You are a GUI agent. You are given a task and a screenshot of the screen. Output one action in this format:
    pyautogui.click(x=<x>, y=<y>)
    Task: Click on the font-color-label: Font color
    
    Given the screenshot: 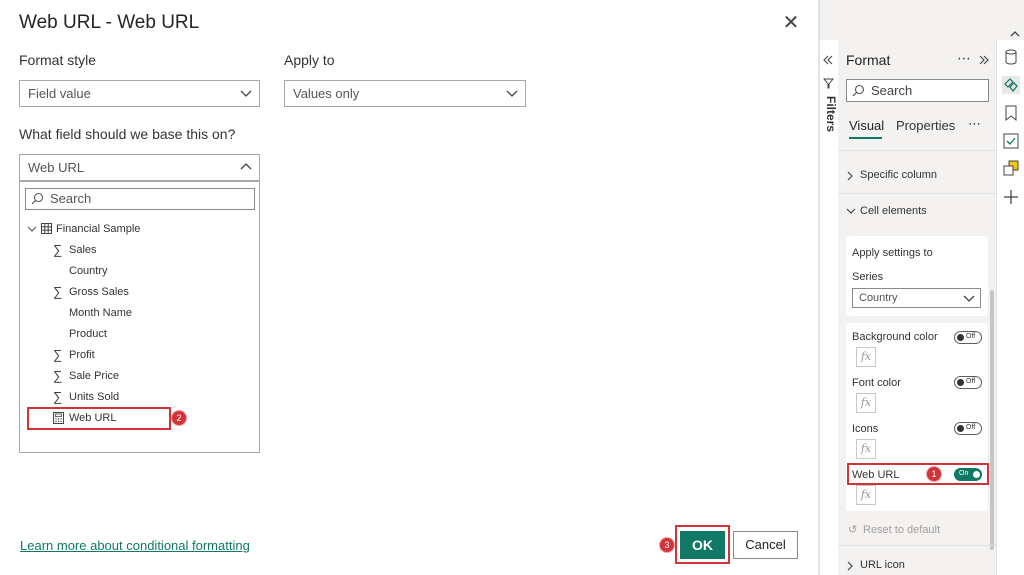 What is the action you would take?
    pyautogui.click(x=876, y=383)
    